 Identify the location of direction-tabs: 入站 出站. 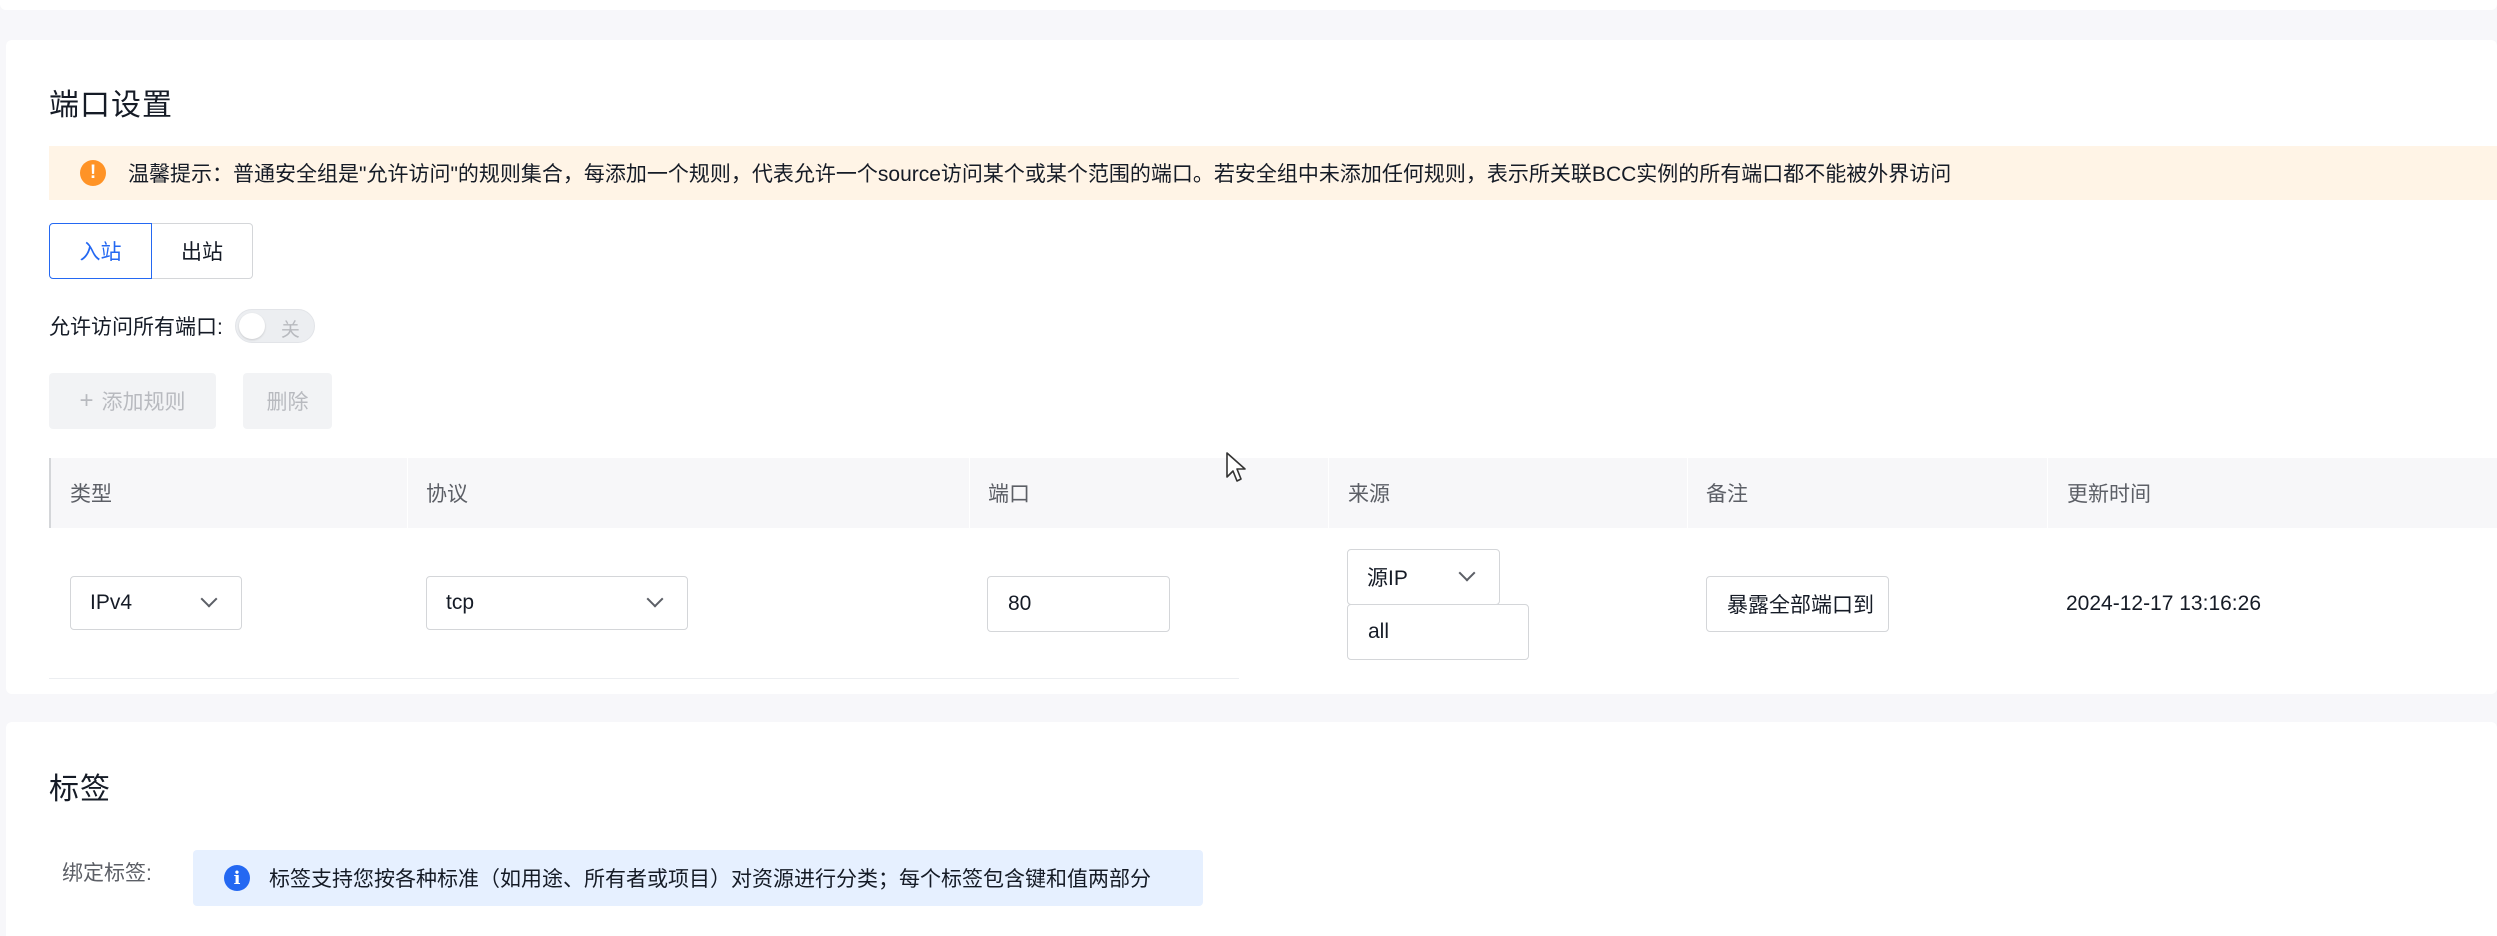
(151, 251).